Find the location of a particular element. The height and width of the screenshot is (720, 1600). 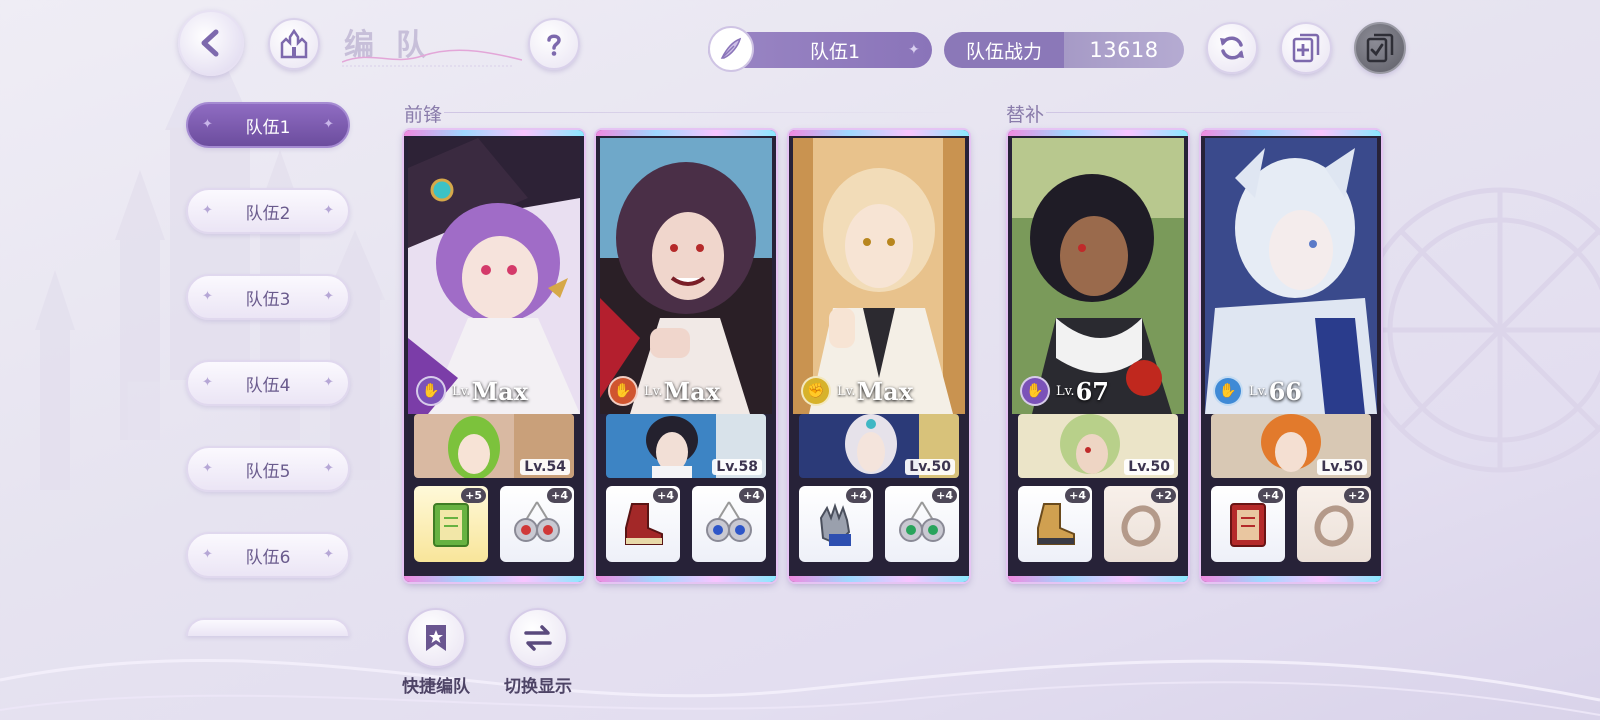

tab-team-6: ✦ 队伍6 ✦ is located at coordinates (268, 555).